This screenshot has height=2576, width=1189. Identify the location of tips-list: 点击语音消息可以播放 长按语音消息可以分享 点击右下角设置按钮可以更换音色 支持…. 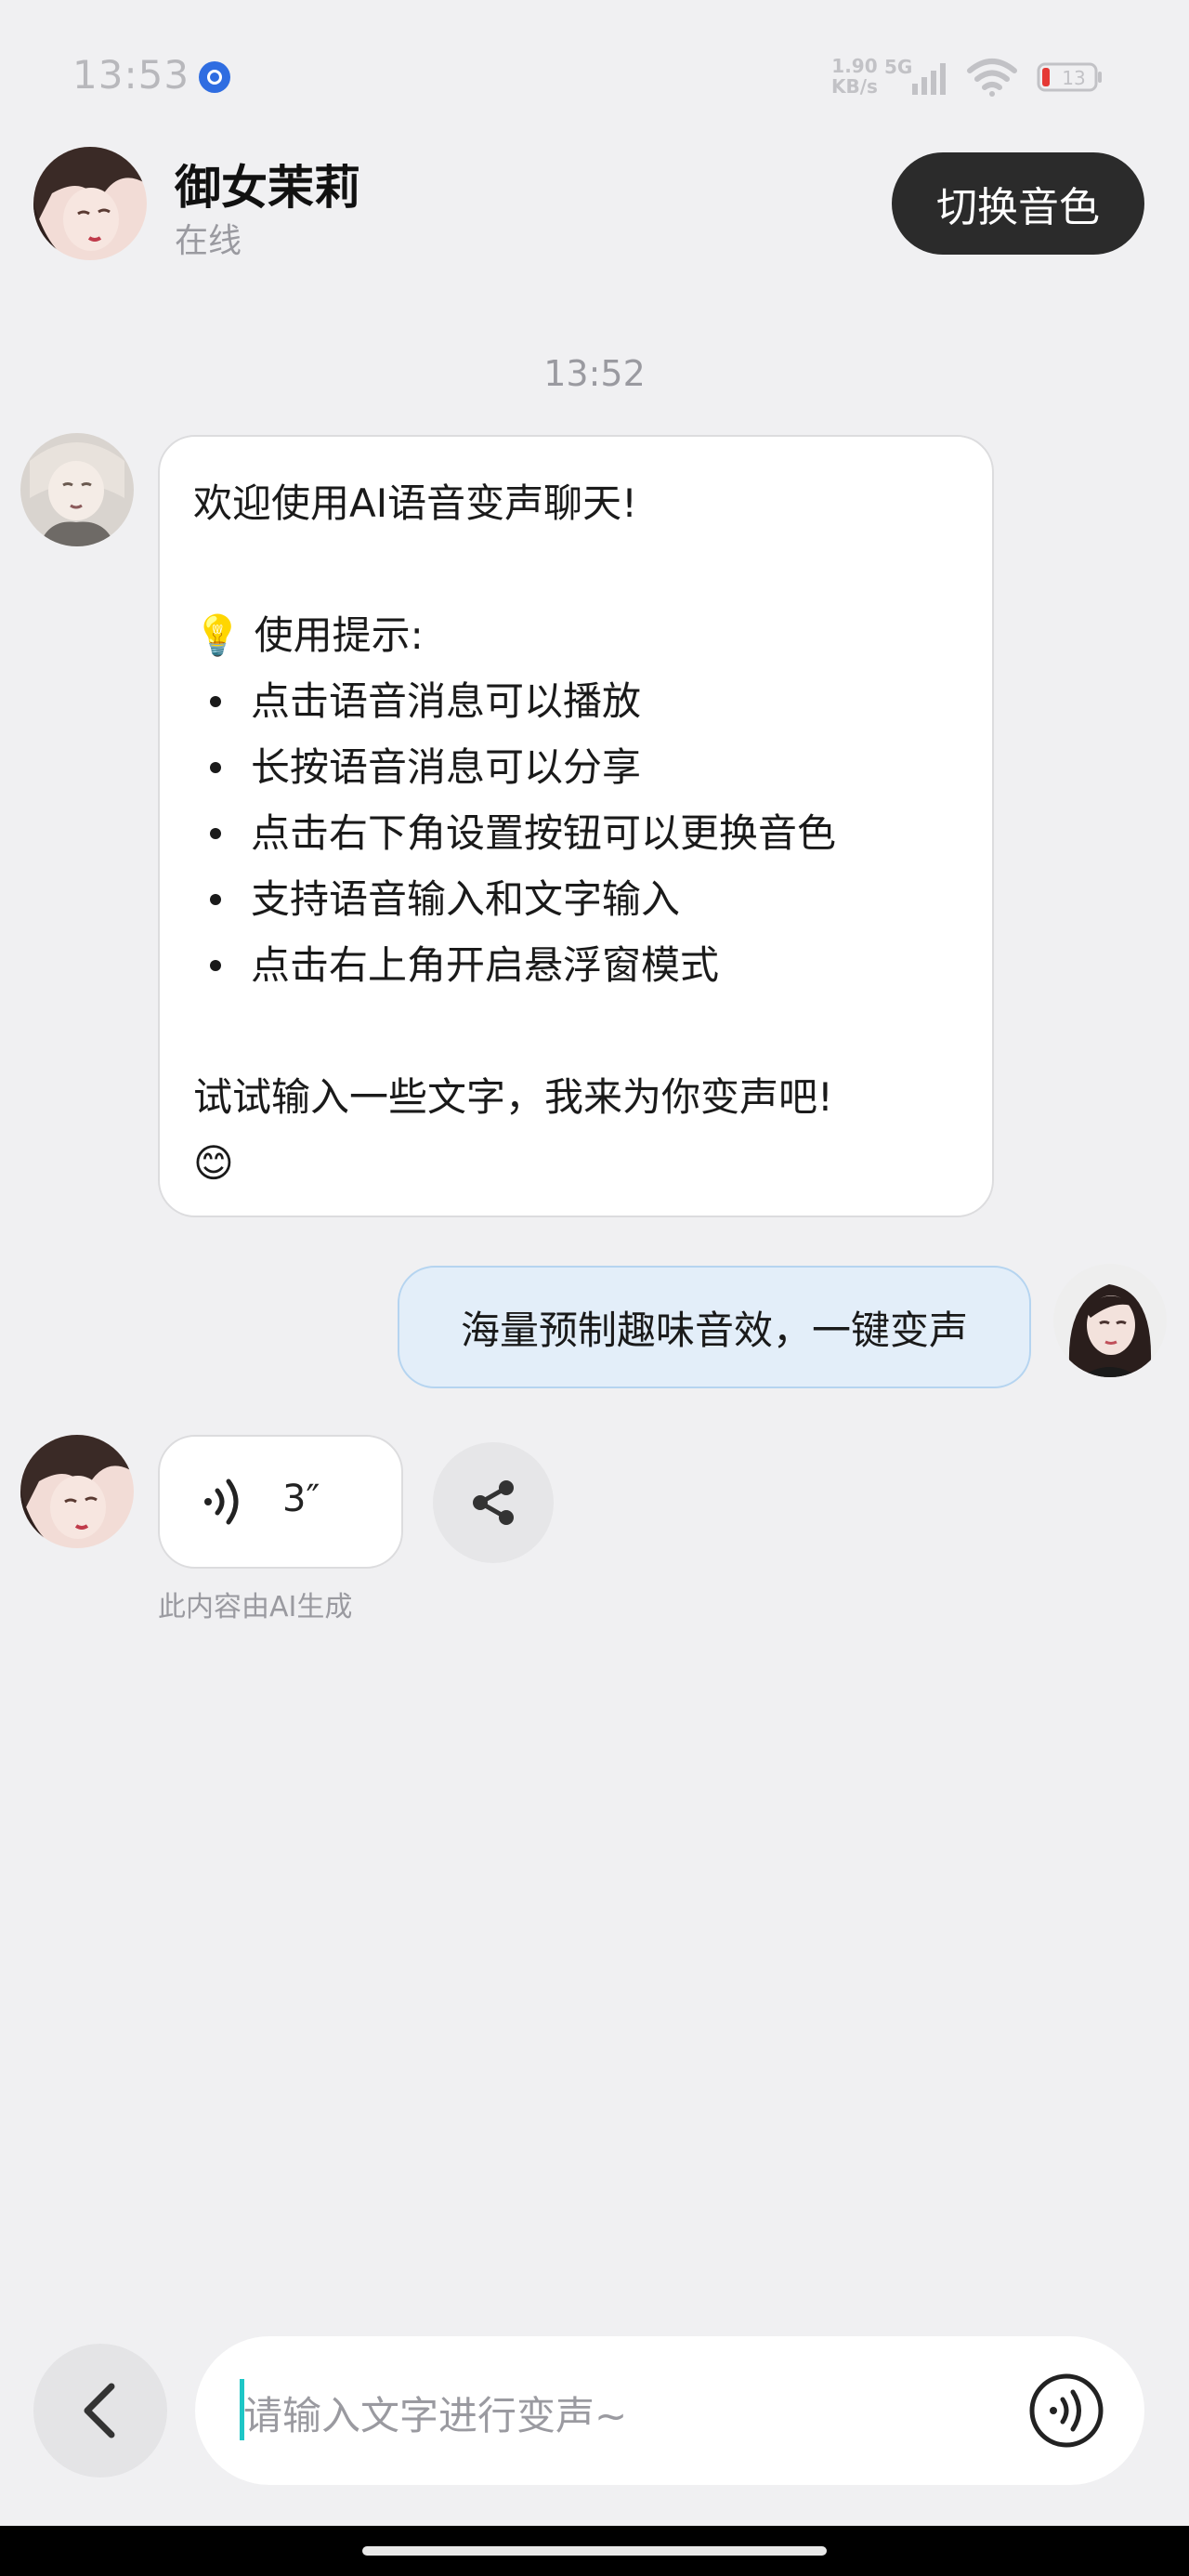
(576, 833).